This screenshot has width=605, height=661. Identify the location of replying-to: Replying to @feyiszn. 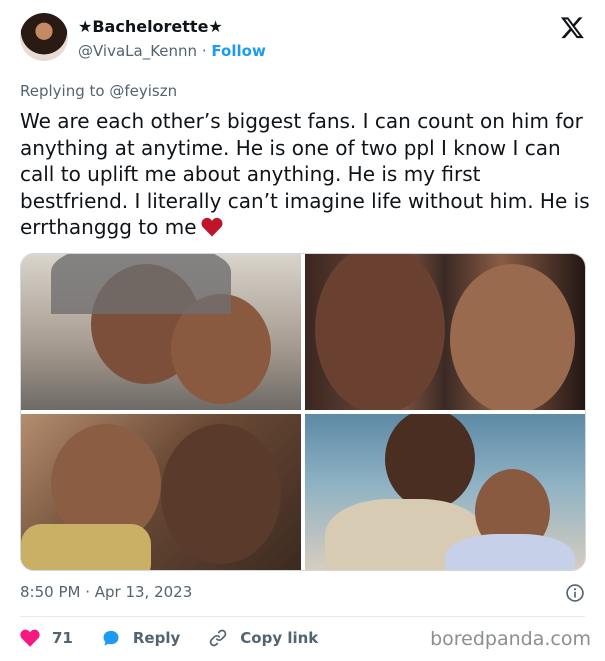
(98, 91).